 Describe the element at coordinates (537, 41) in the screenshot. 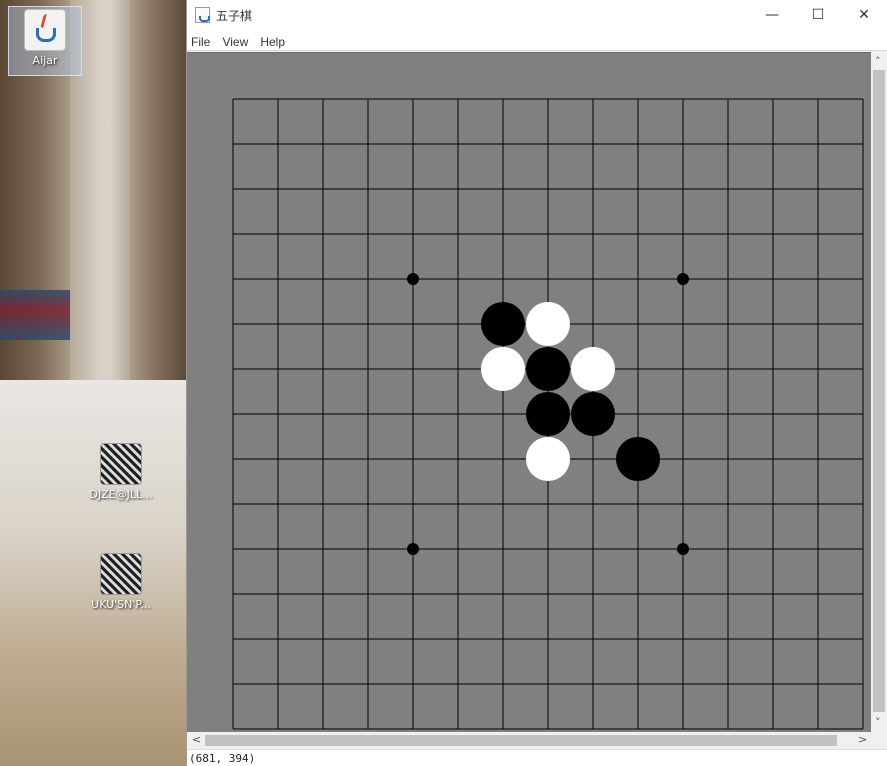

I see `menu-bar: File View Help` at that location.